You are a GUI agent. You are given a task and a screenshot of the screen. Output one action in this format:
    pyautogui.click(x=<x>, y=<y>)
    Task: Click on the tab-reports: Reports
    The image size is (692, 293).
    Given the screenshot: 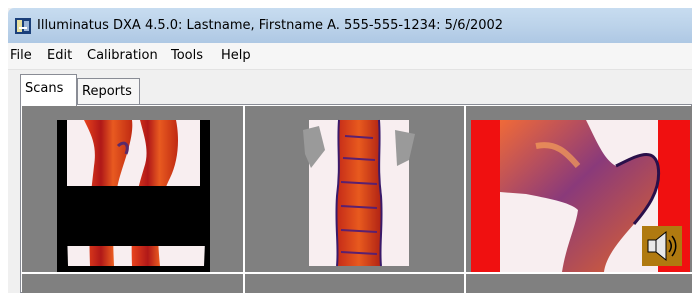 What is the action you would take?
    pyautogui.click(x=108, y=92)
    